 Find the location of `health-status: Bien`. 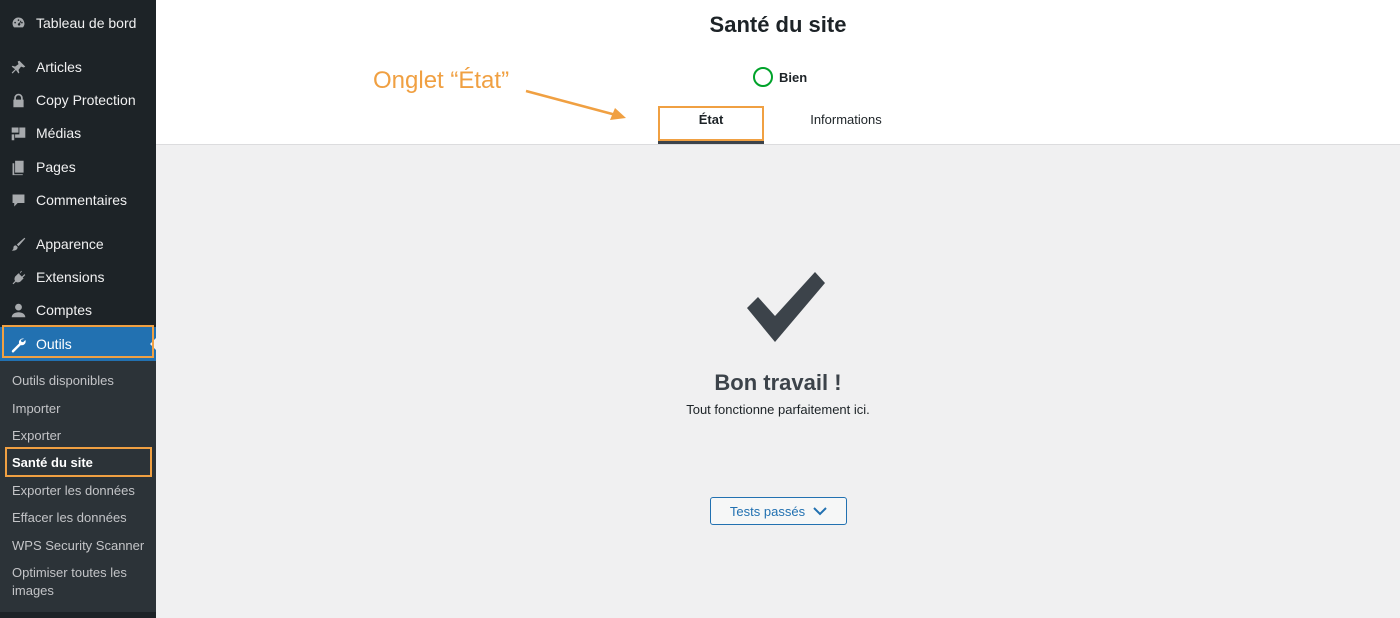

health-status: Bien is located at coordinates (780, 77).